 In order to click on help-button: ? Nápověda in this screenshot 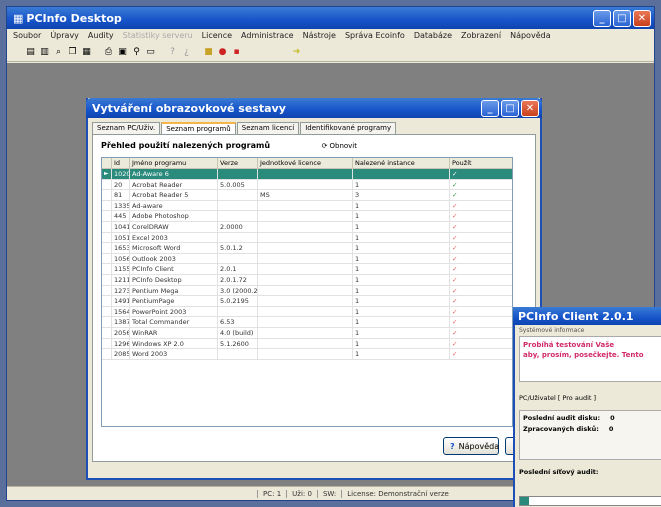, I will do `click(471, 446)`.